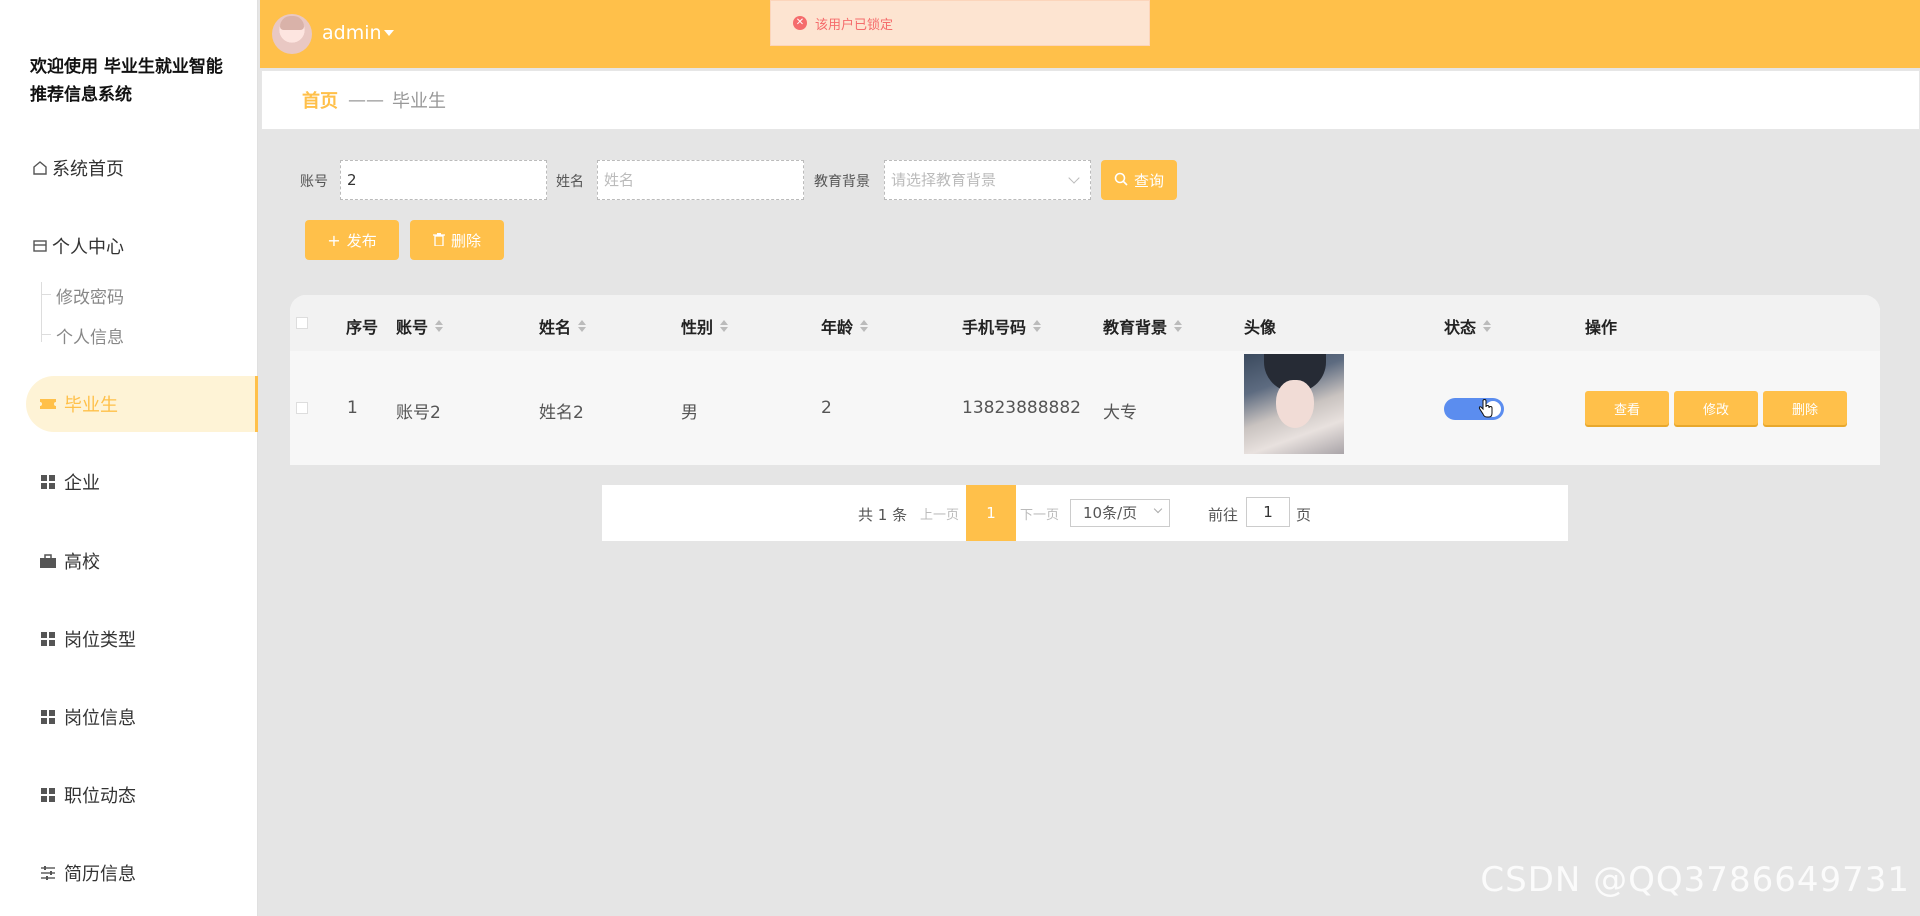 The height and width of the screenshot is (916, 1920). I want to click on column-header-label: 教育背景, so click(1135, 327).